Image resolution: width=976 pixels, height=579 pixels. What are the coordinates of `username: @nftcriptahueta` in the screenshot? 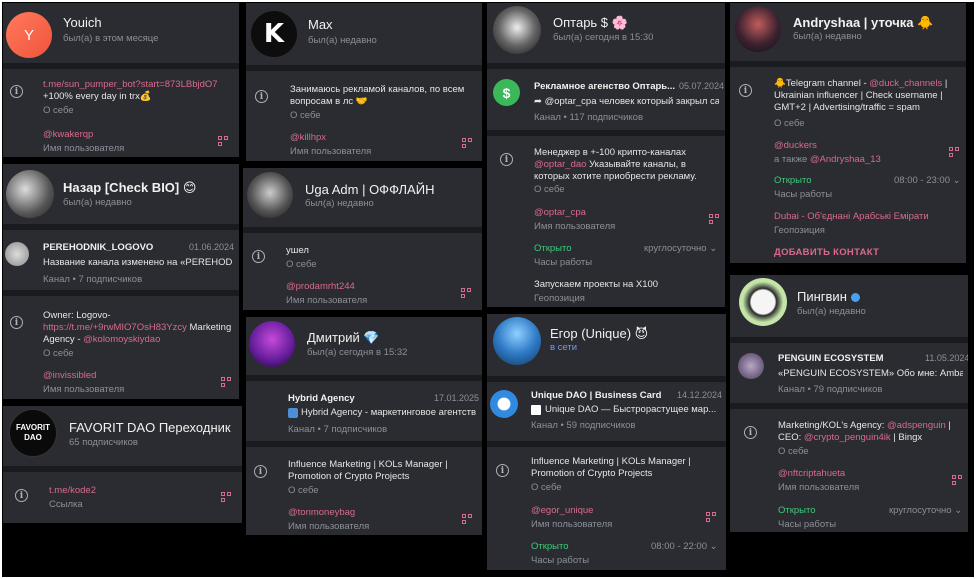 It's located at (811, 474).